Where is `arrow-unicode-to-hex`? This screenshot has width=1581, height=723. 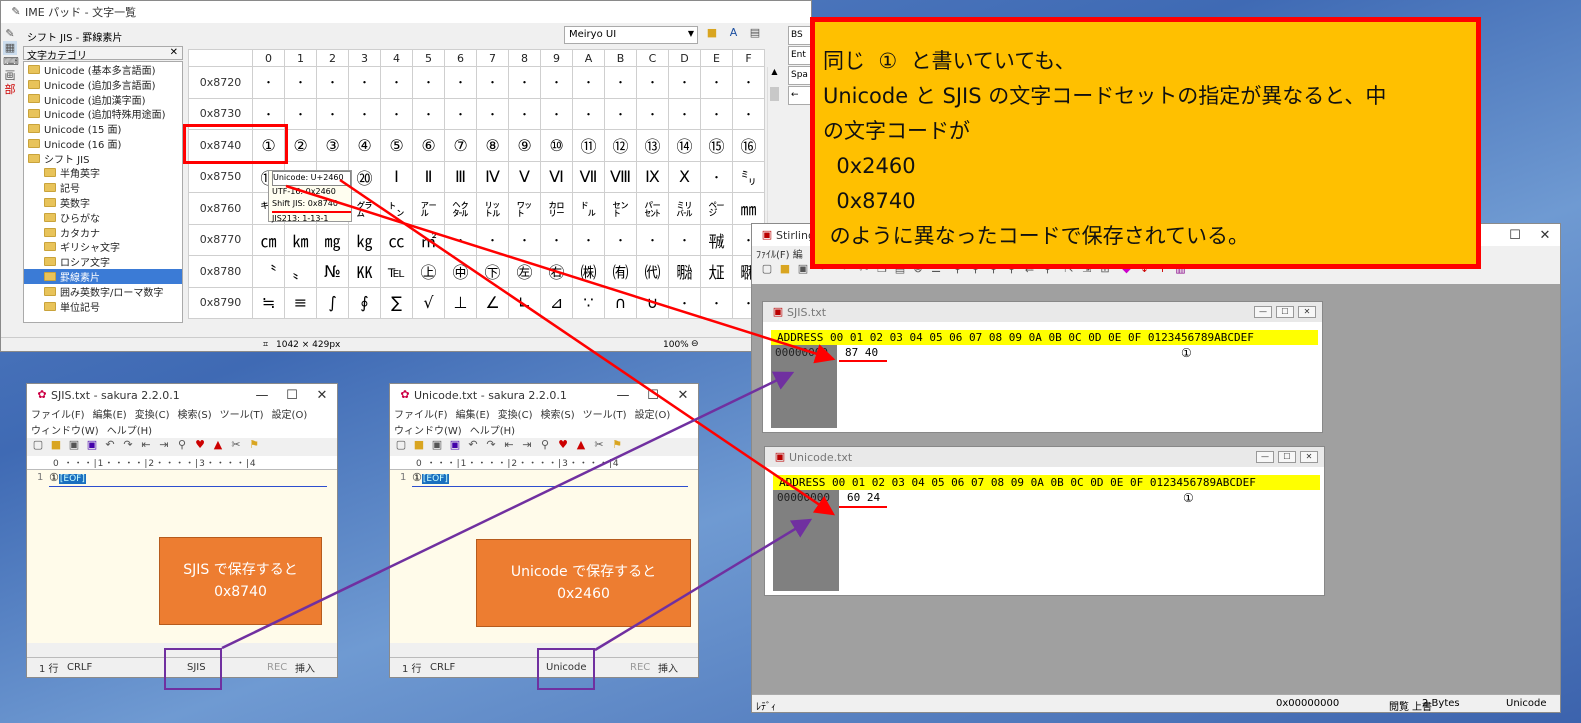
arrow-unicode-to-hex is located at coordinates (703, 585).